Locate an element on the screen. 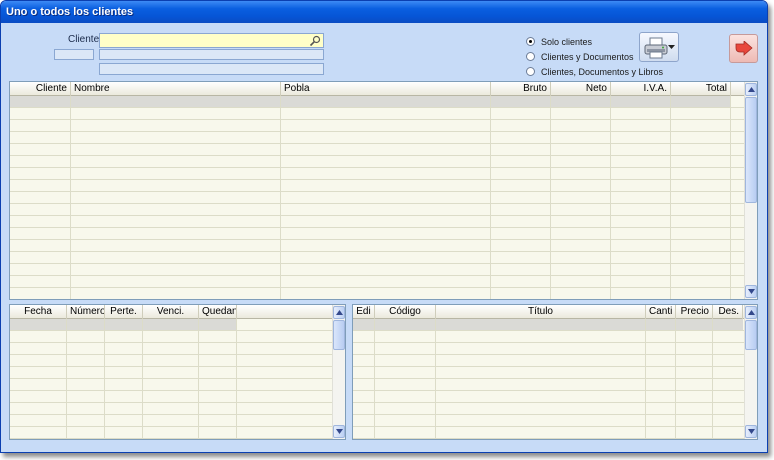 This screenshot has width=774, height=460. column-header: Bruto is located at coordinates (521, 89).